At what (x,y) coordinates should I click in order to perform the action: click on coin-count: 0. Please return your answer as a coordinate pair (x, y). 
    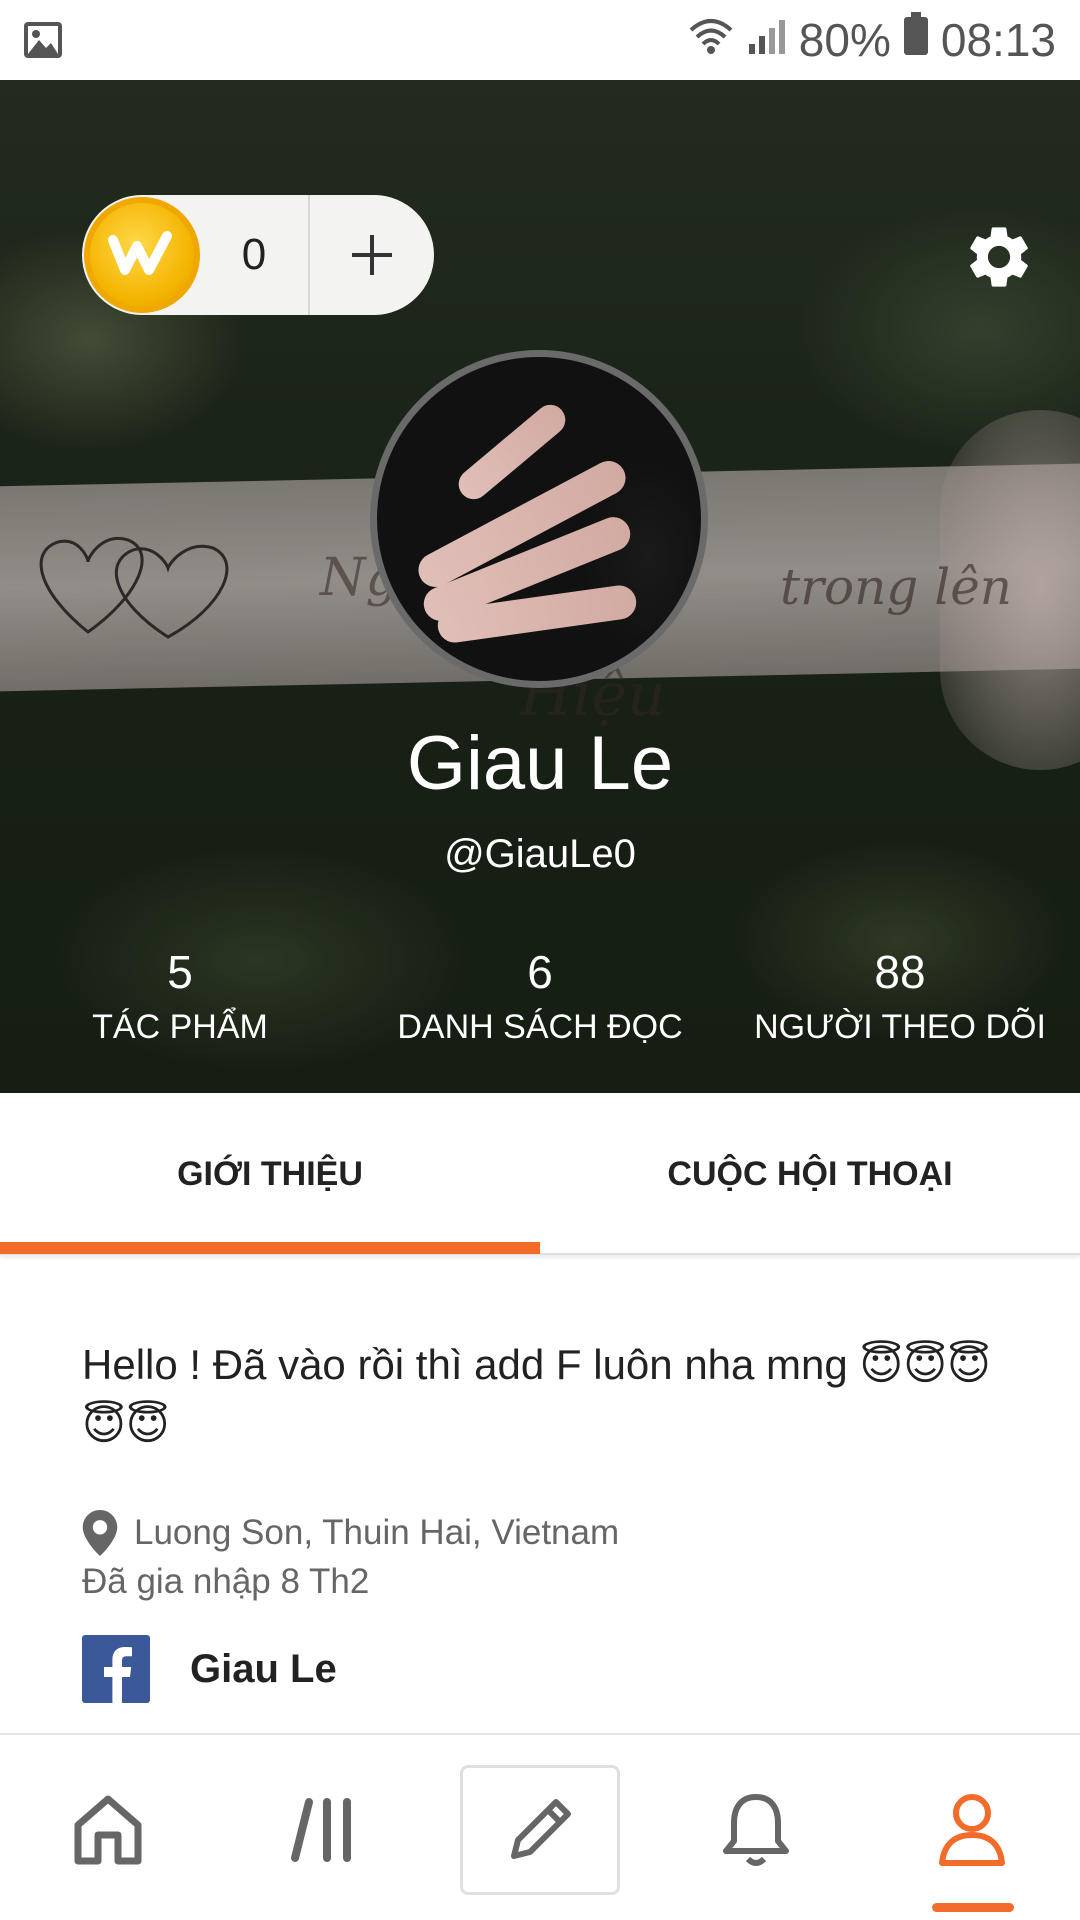
    Looking at the image, I should click on (254, 254).